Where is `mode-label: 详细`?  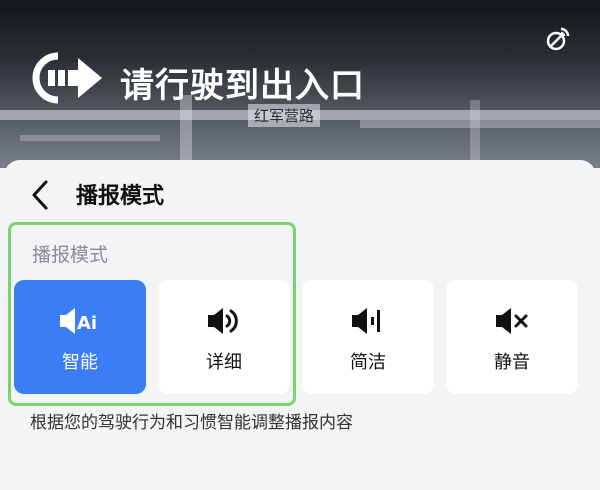 mode-label: 详细 is located at coordinates (224, 362).